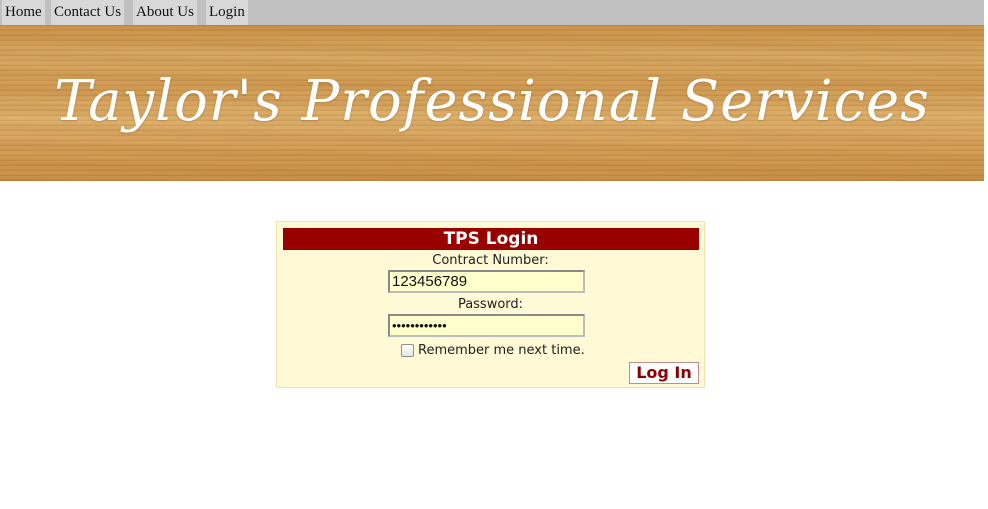  What do you see at coordinates (501, 350) in the screenshot?
I see `remember-me-label: Remember me next time.` at bounding box center [501, 350].